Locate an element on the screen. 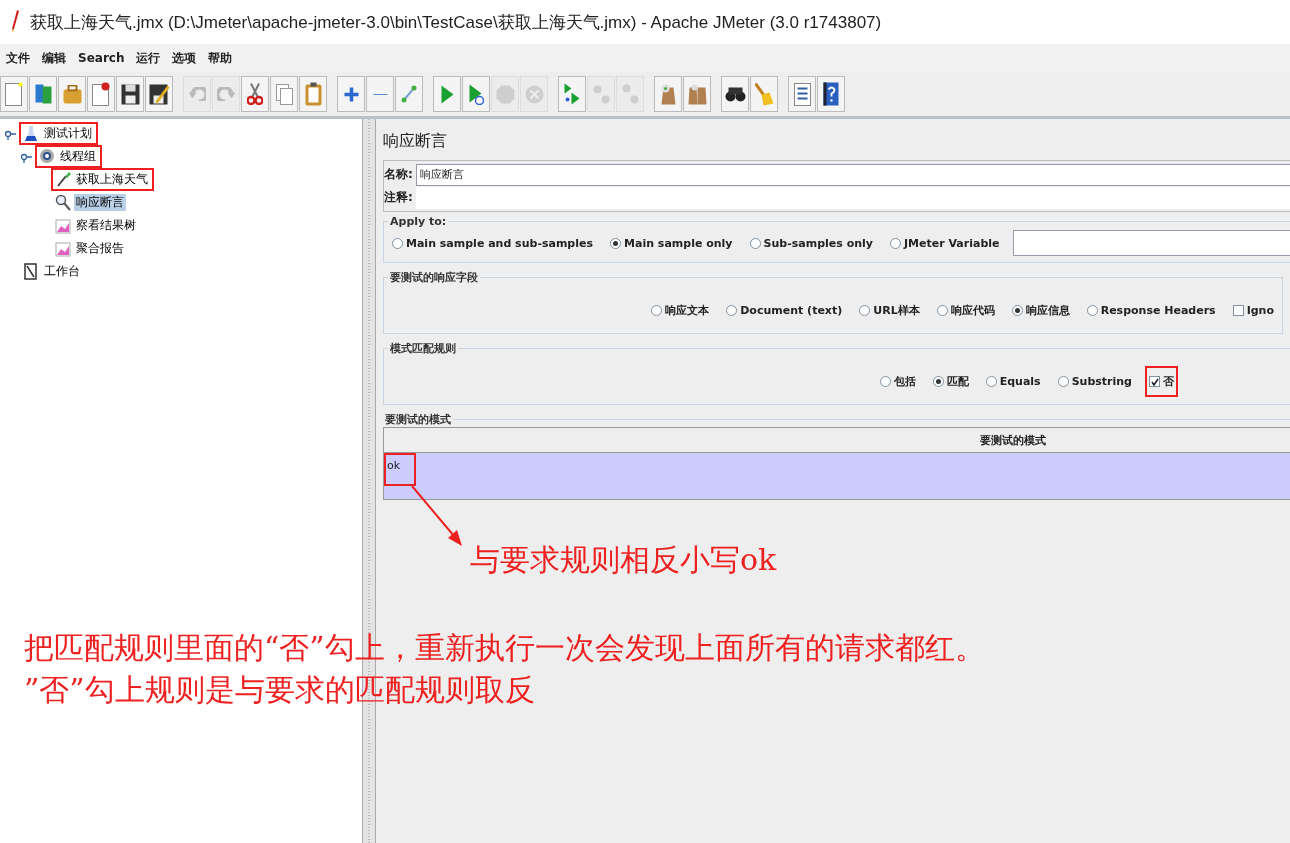 The width and height of the screenshot is (1290, 843). new-button is located at coordinates (14, 94).